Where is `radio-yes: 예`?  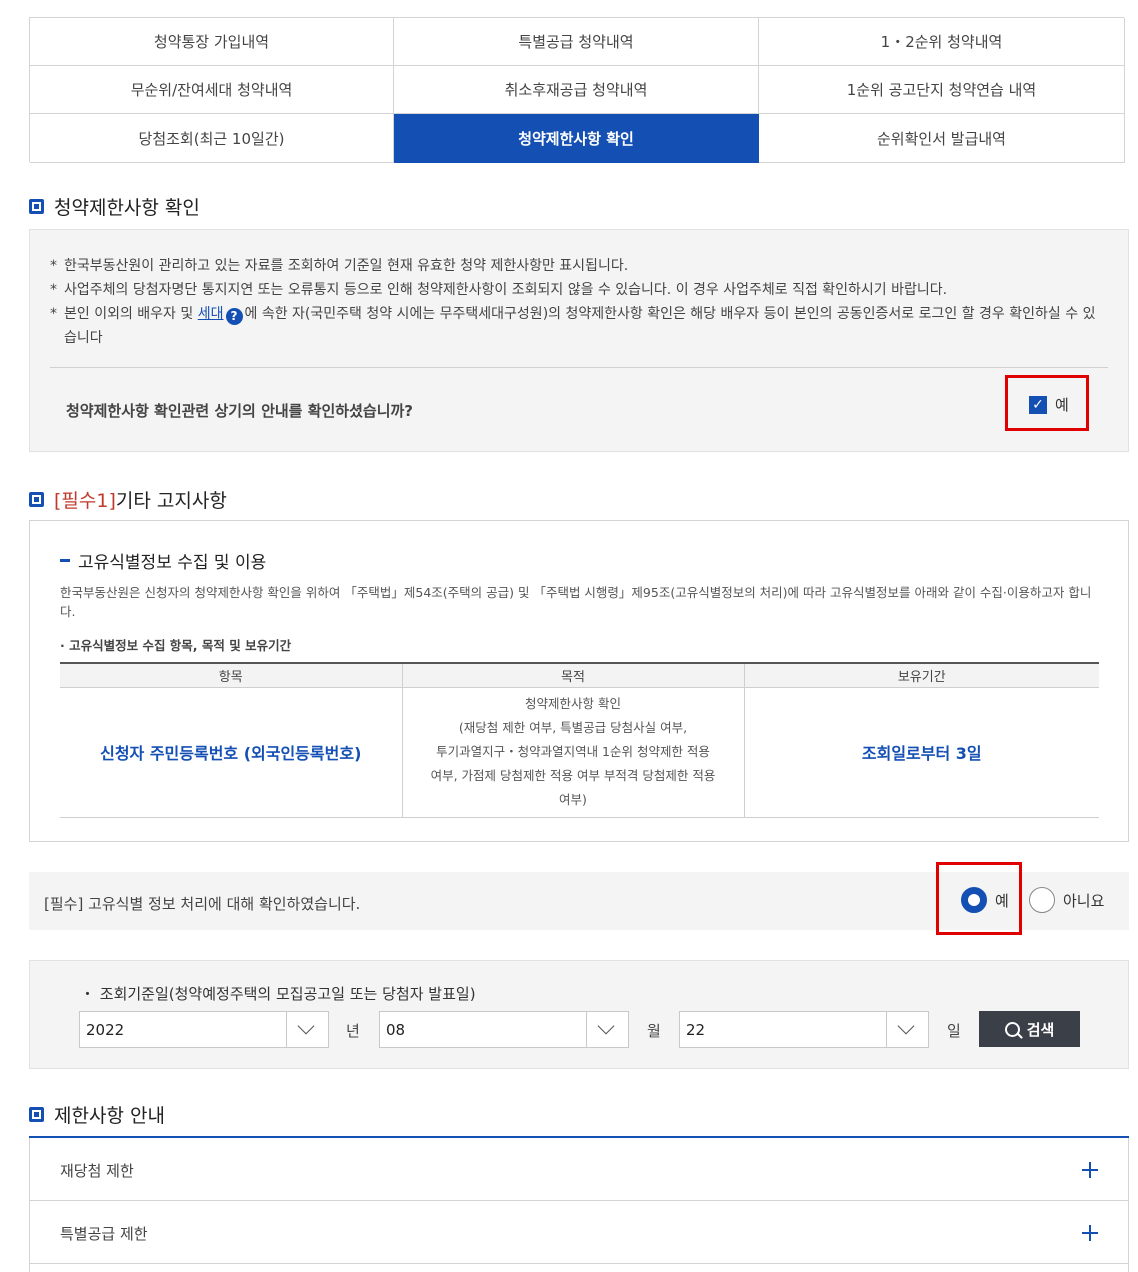
radio-yes: 예 is located at coordinates (985, 900).